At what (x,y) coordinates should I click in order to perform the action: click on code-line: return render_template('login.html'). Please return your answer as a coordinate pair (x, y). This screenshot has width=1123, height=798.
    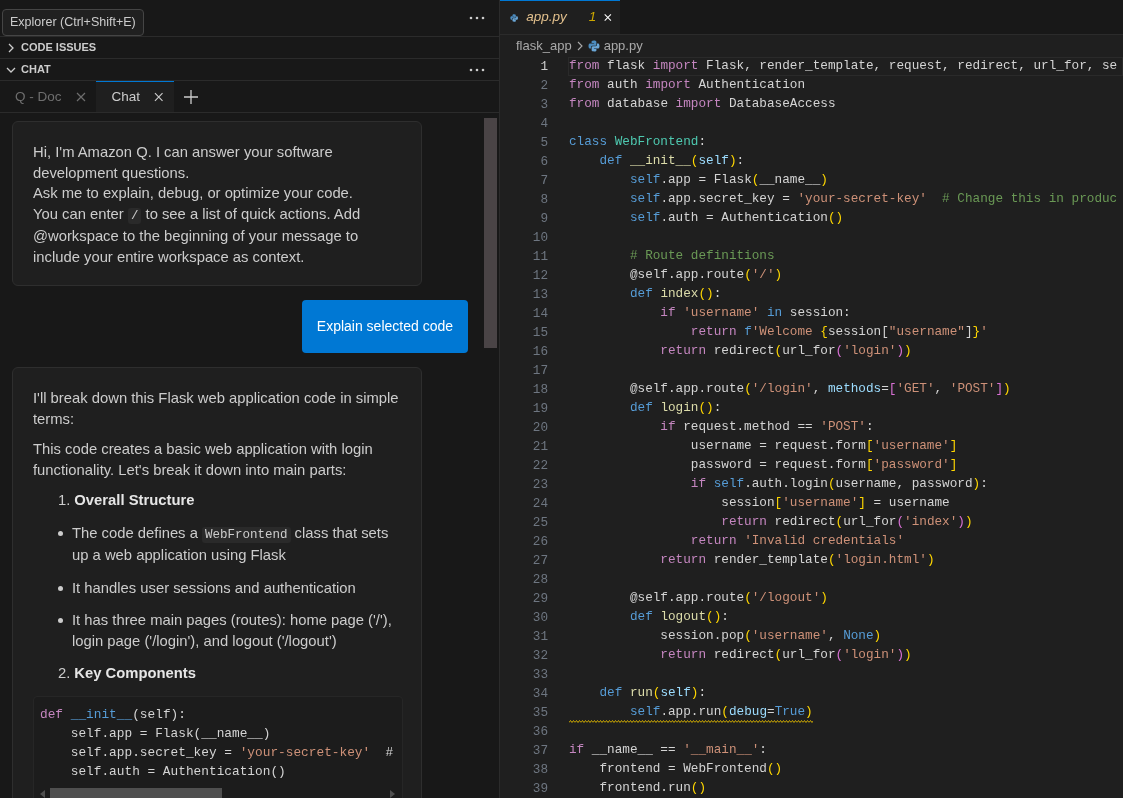
    Looking at the image, I should click on (797, 559).